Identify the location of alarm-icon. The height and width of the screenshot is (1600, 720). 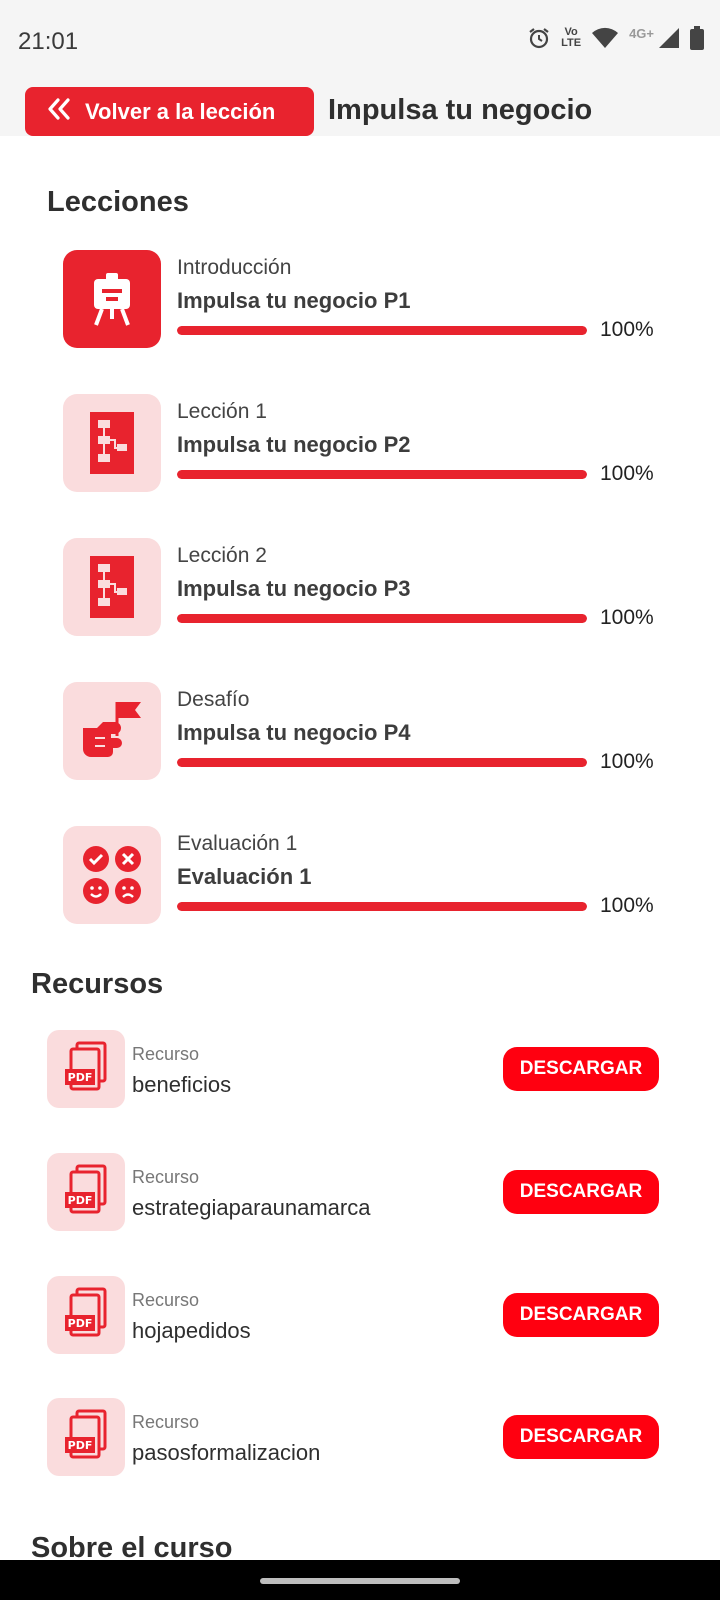
(539, 38).